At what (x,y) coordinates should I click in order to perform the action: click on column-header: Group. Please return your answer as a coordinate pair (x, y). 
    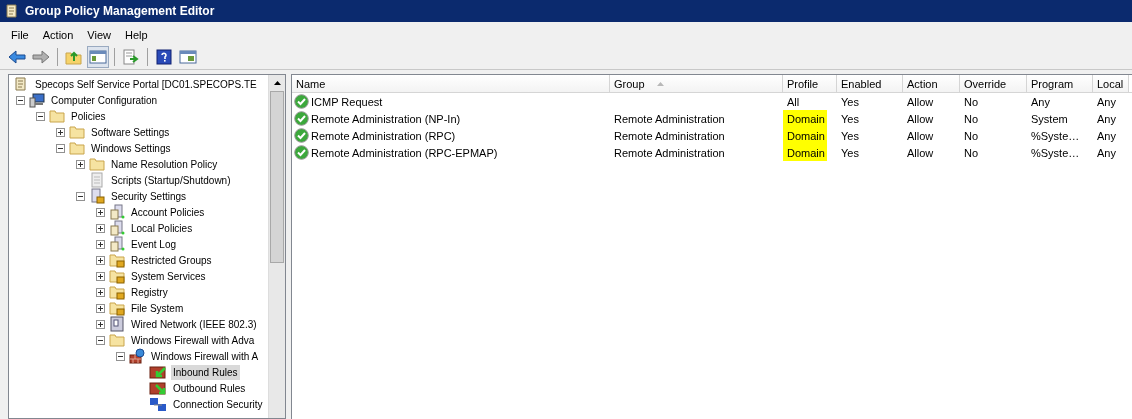
    Looking at the image, I should click on (696, 83).